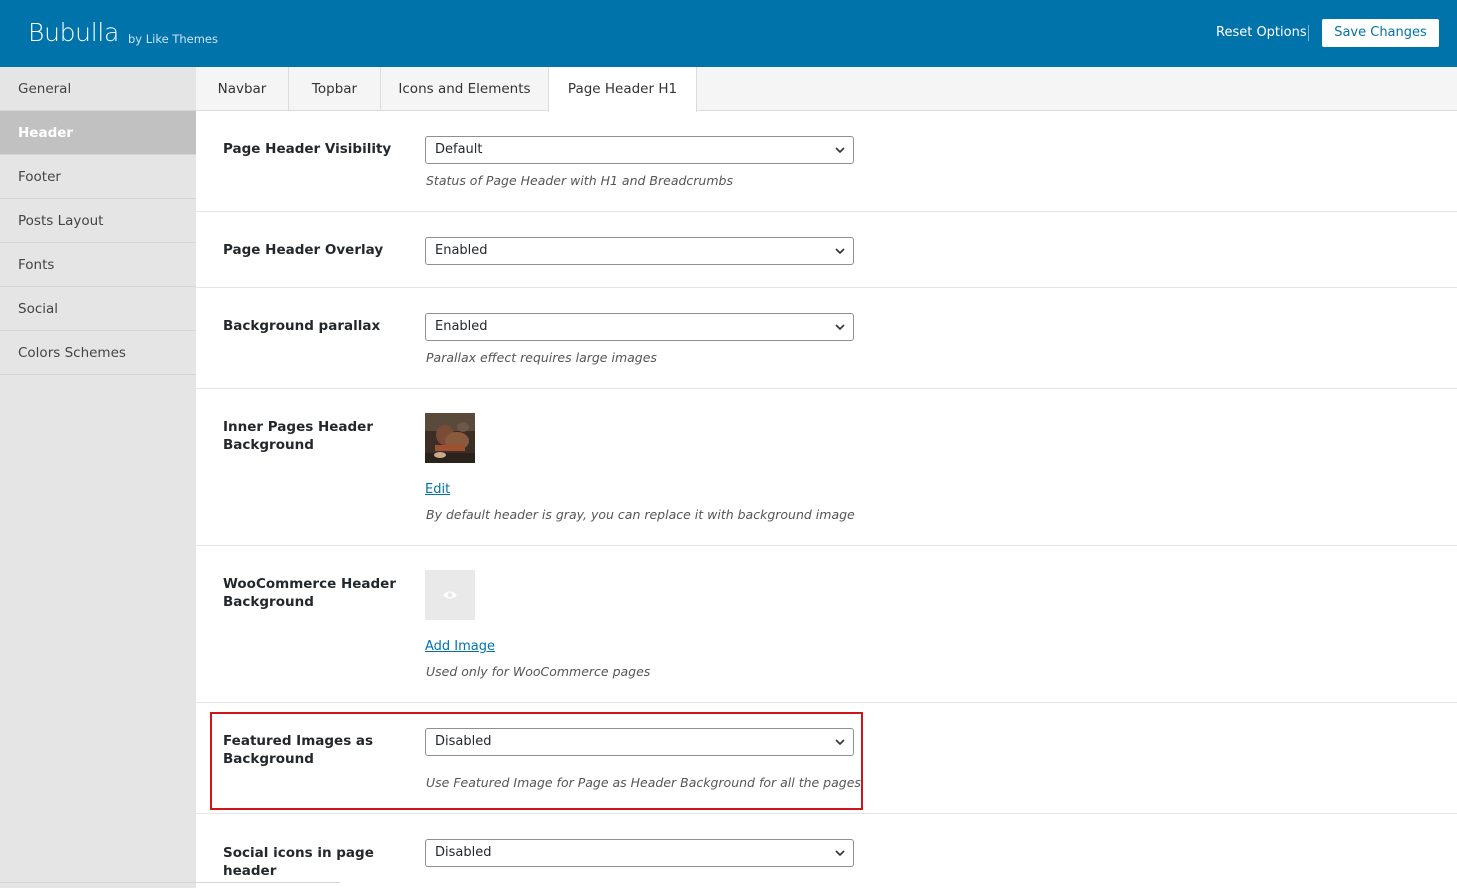 The height and width of the screenshot is (888, 1457). What do you see at coordinates (98, 221) in the screenshot?
I see `sidebar-item-posts-layout: Posts Layout` at bounding box center [98, 221].